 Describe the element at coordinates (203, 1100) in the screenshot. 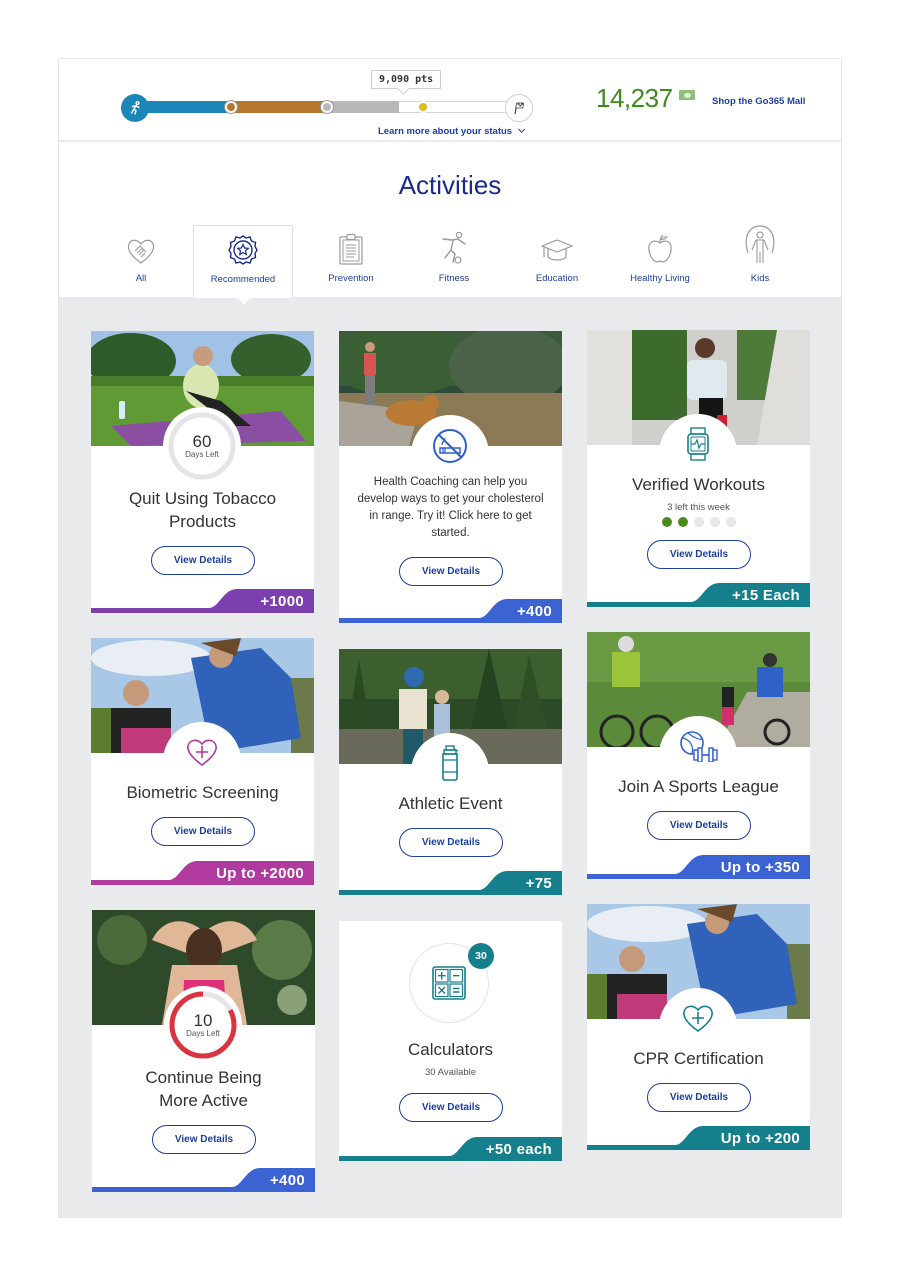

I see `card-title-line: More Active` at that location.